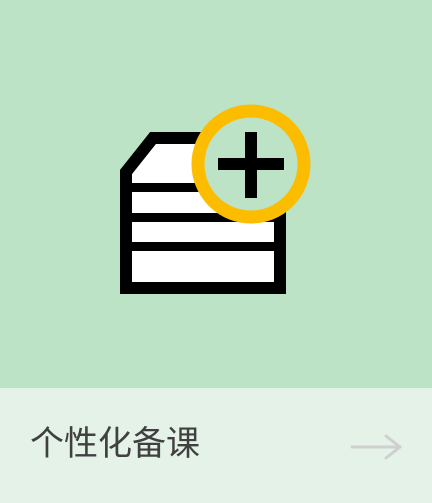 The image size is (432, 503). I want to click on arrow-right-icon, so click(377, 447).